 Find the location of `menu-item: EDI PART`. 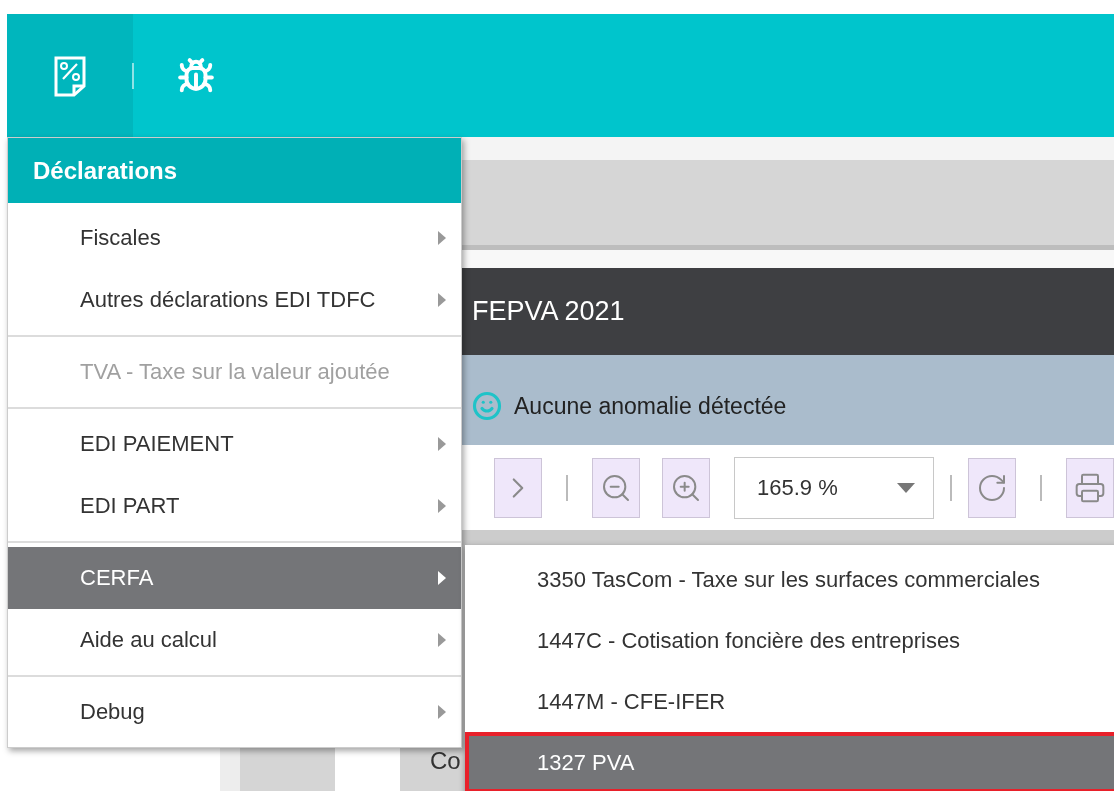

menu-item: EDI PART is located at coordinates (234, 506).